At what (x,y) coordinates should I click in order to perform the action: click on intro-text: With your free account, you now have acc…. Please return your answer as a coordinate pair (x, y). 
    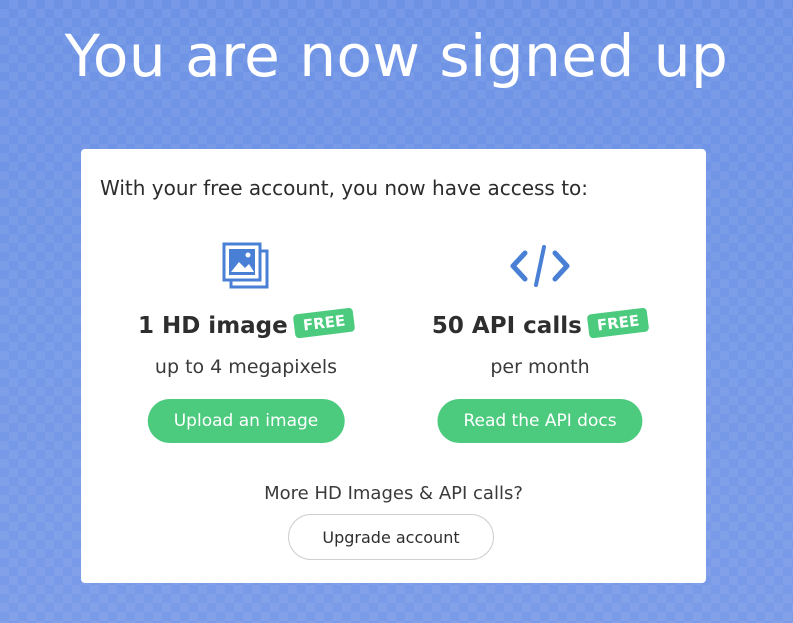
    Looking at the image, I should click on (344, 188).